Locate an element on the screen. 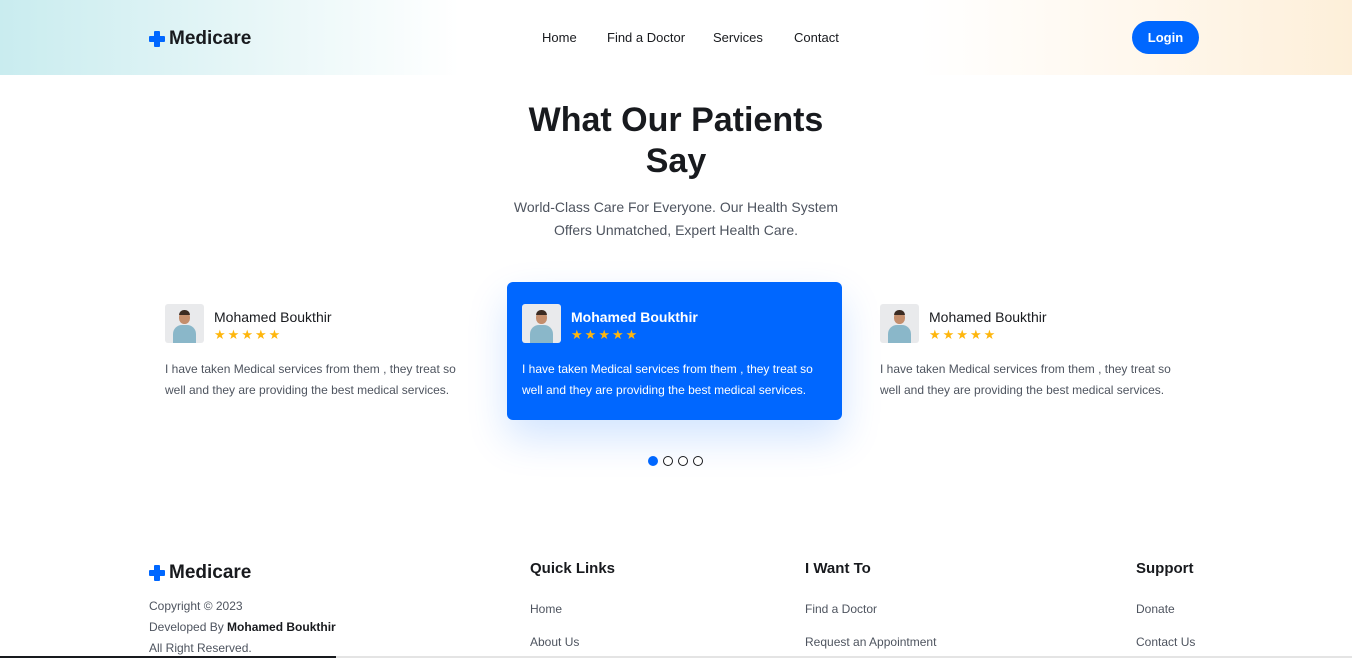 The height and width of the screenshot is (658, 1352). footer-link-find-a-doctor: Find a Doctor is located at coordinates (841, 609).